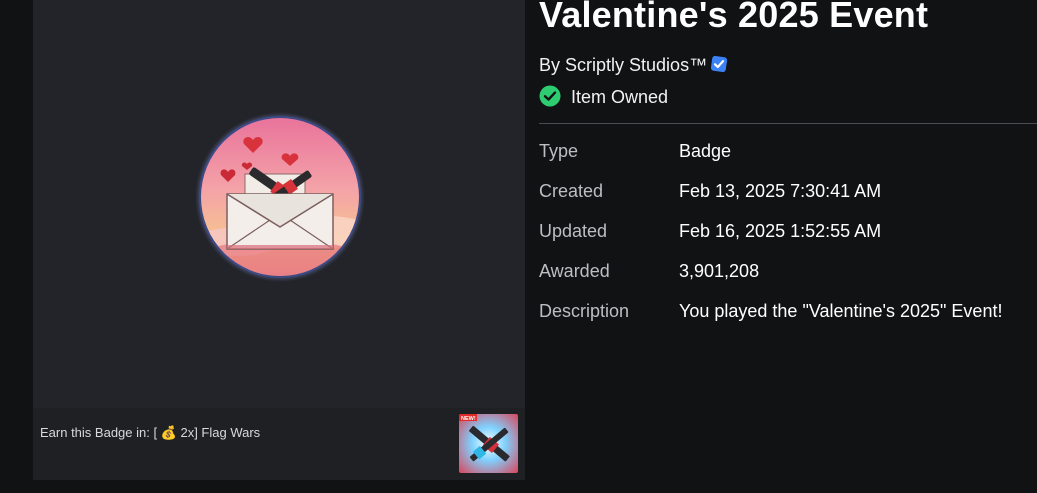 The width and height of the screenshot is (1037, 493). Describe the element at coordinates (780, 231) in the screenshot. I see `detail-value: Feb 16, 2025 1:52:55 AM` at that location.